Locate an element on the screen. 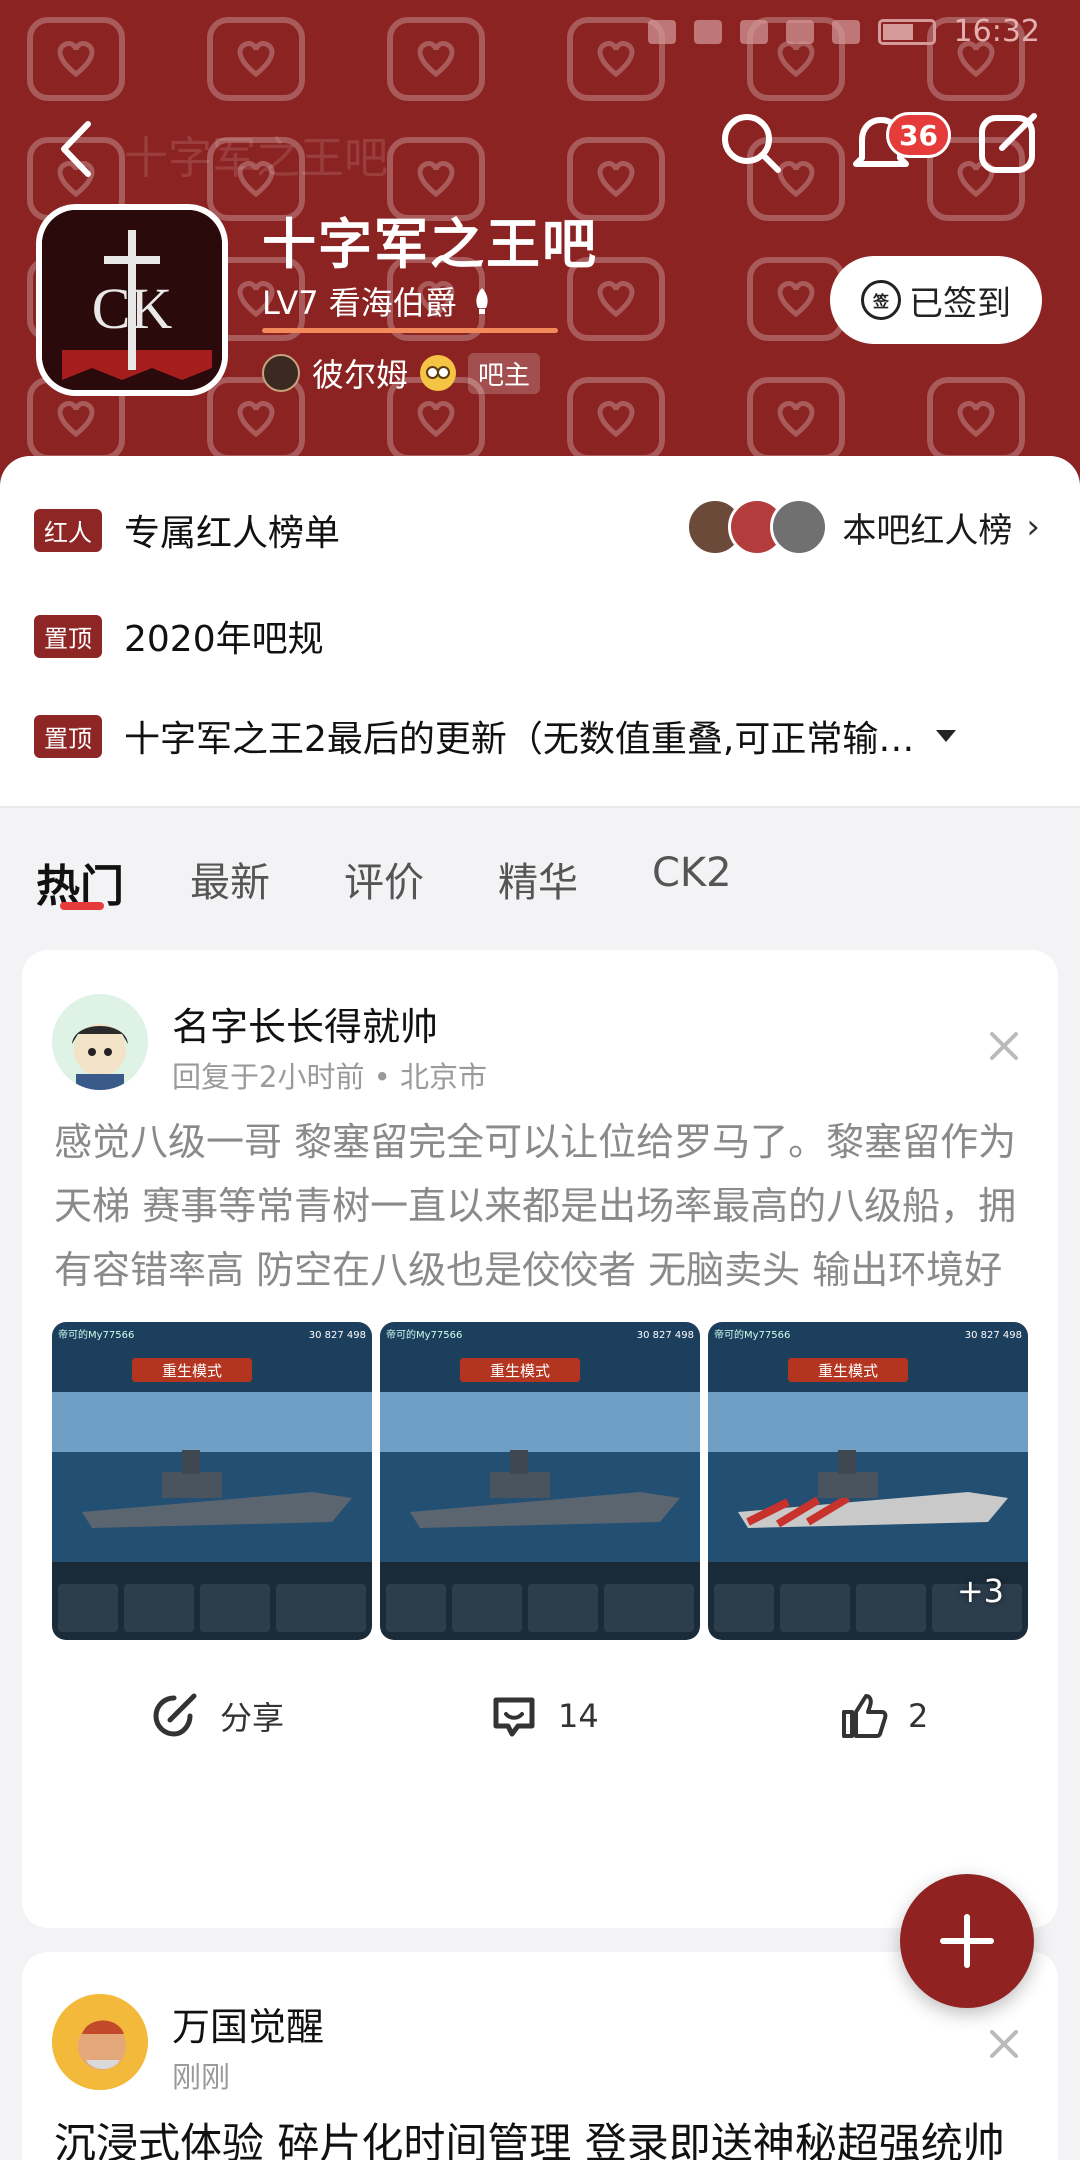 The height and width of the screenshot is (2160, 1080). signal-icon is located at coordinates (845, 31).